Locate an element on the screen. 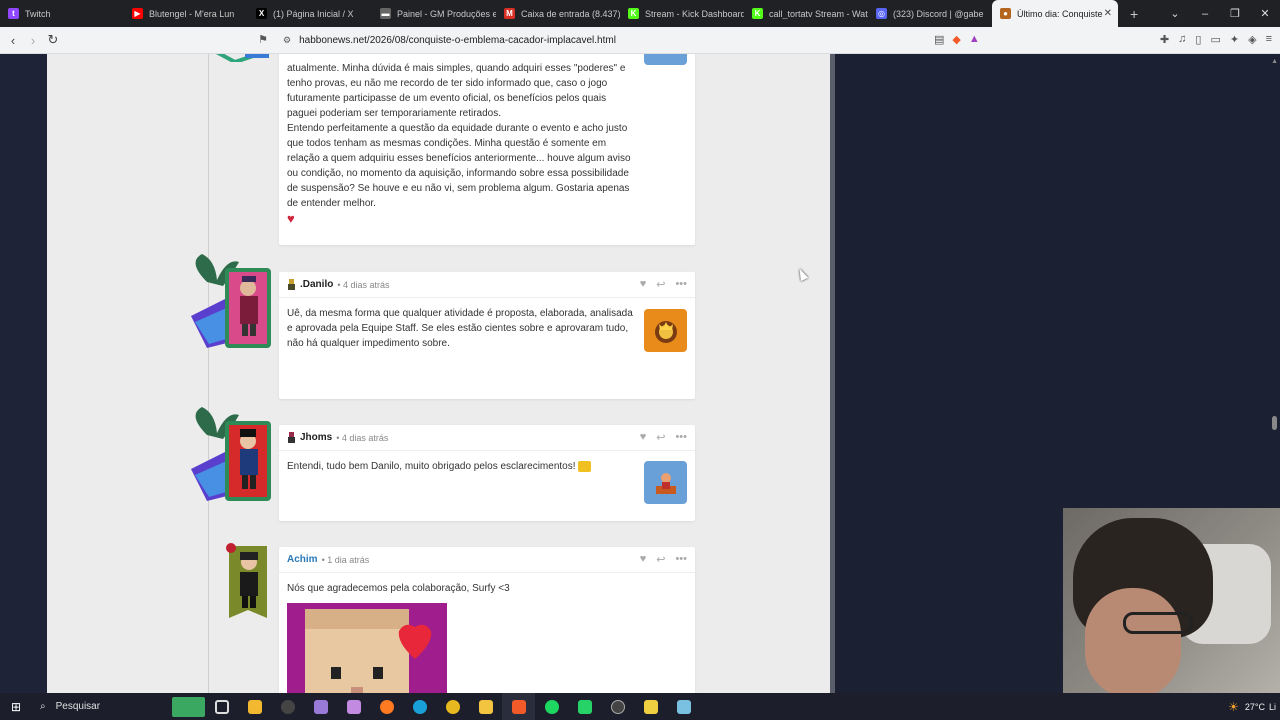 This screenshot has width=1280, height=720. site-info-icon: ⚙ is located at coordinates (287, 40).